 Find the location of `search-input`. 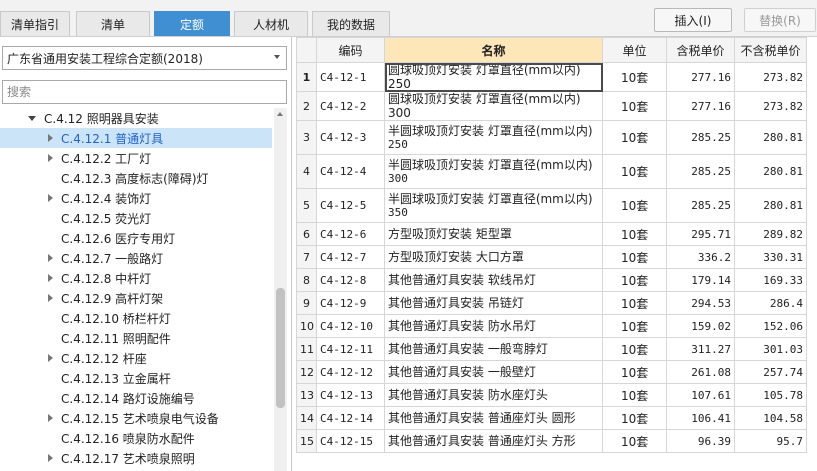

search-input is located at coordinates (144, 92).